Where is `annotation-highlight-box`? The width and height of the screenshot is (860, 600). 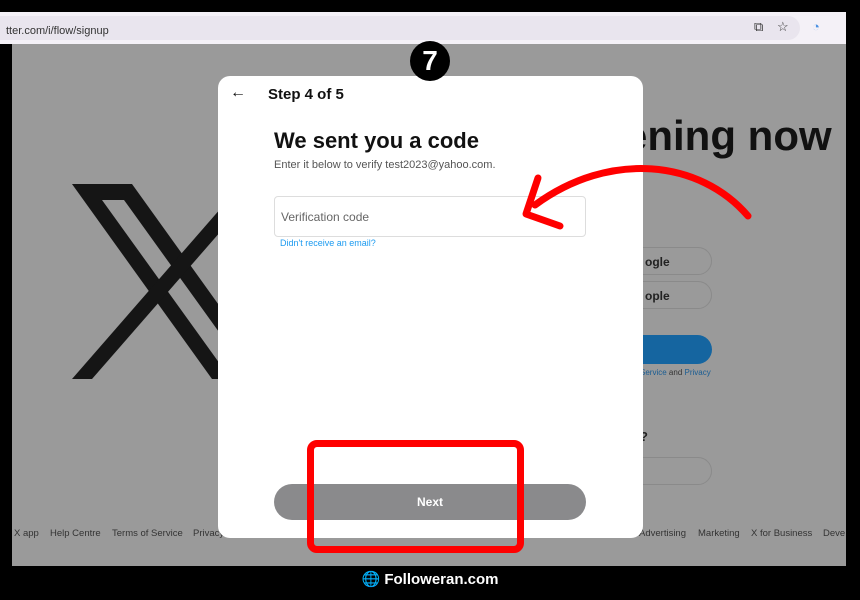
annotation-highlight-box is located at coordinates (415, 496).